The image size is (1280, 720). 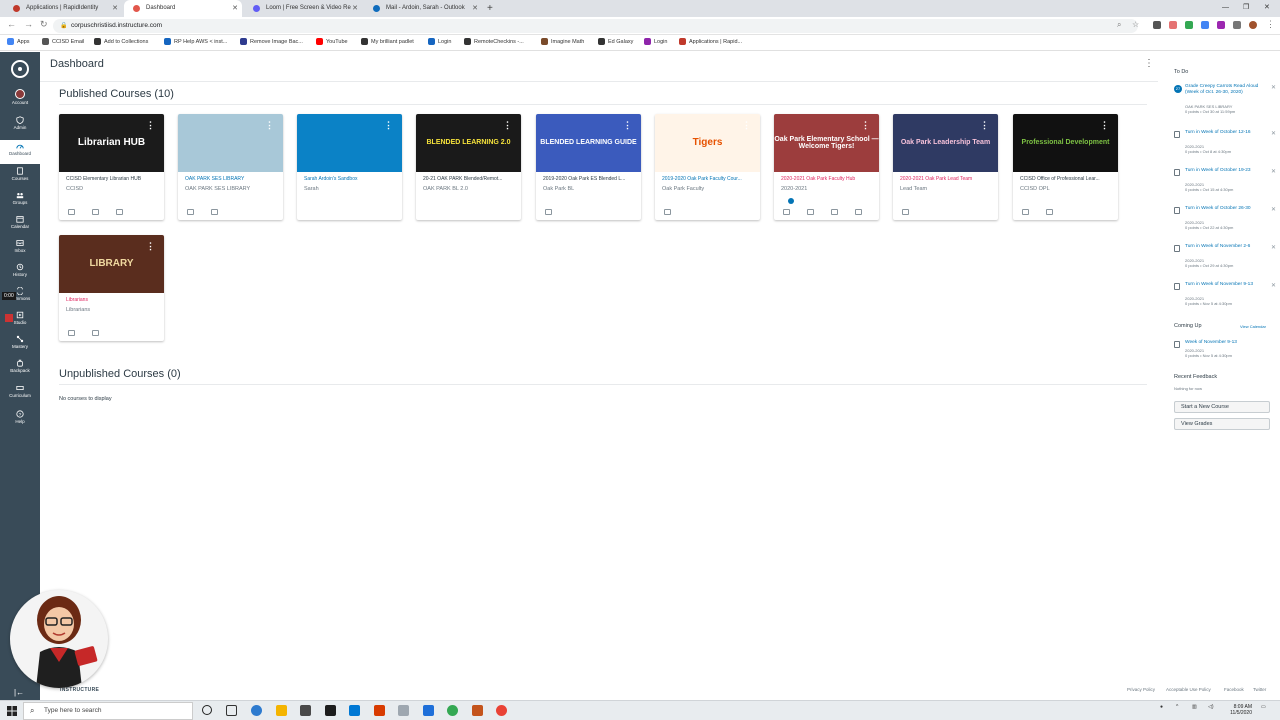 What do you see at coordinates (44, 24) in the screenshot?
I see `reload-icon: ↻` at bounding box center [44, 24].